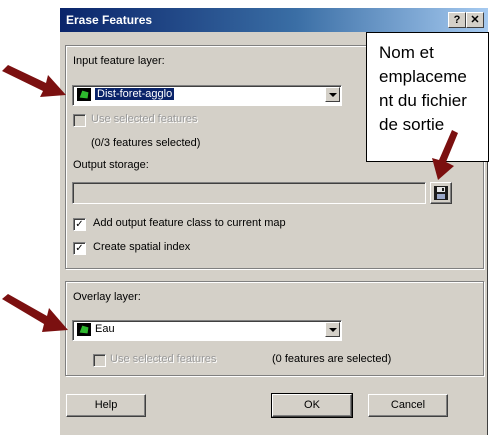  I want to click on overlay-layer-combo: Eau, so click(207, 330).